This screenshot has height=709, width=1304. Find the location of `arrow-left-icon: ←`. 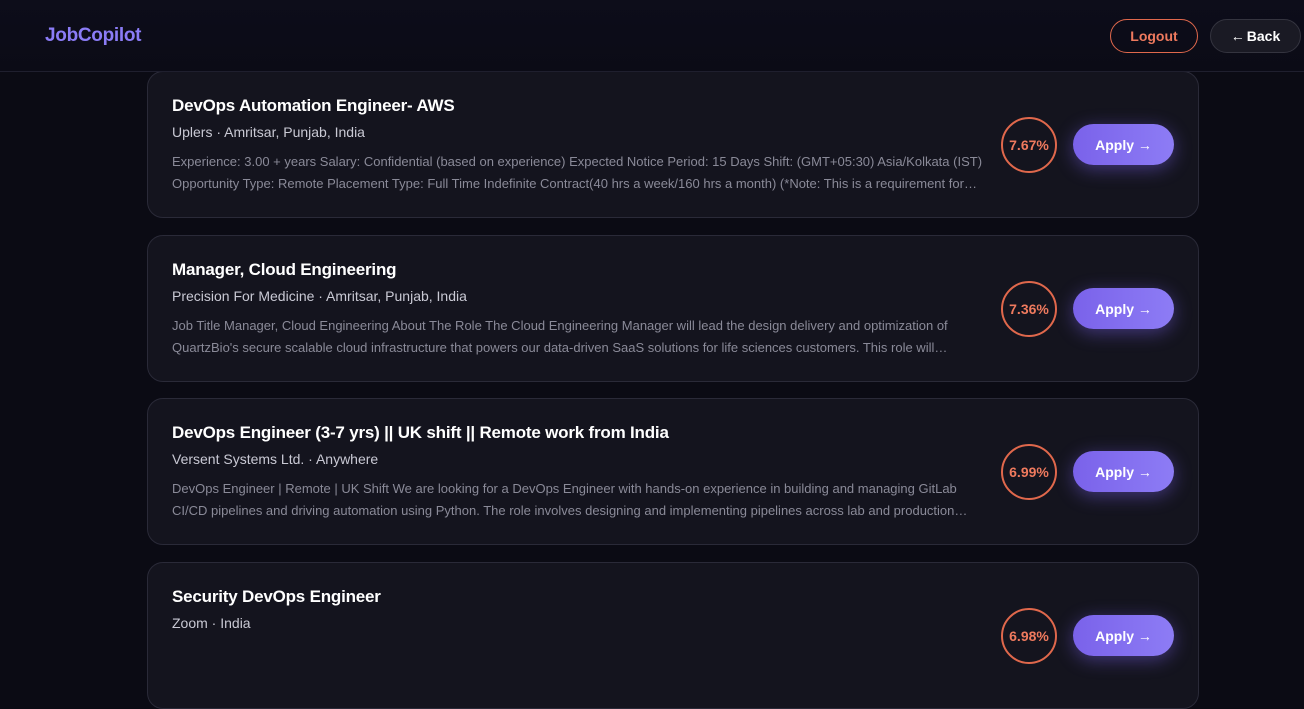

arrow-left-icon: ← is located at coordinates (1237, 36).